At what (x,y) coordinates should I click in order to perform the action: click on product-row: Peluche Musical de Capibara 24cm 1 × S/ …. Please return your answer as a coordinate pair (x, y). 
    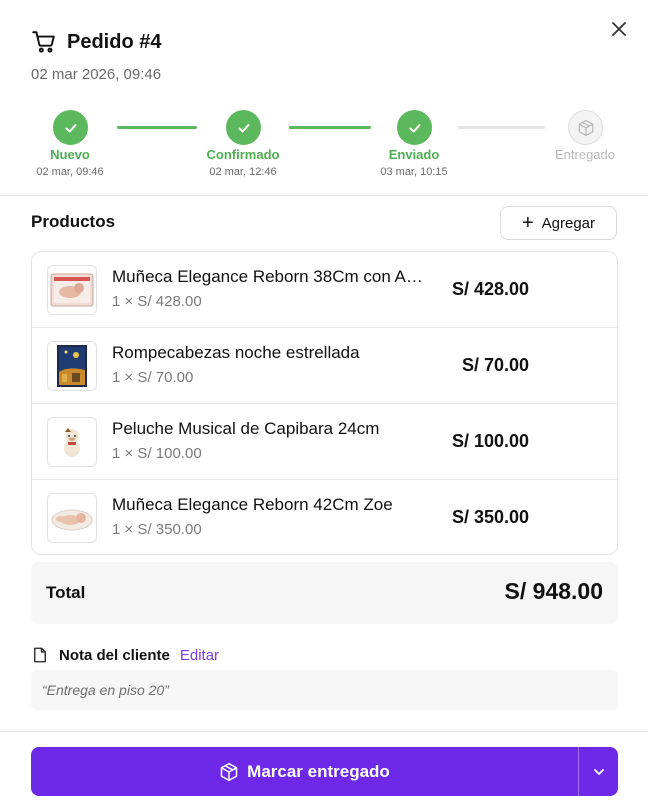
    Looking at the image, I should click on (324, 442).